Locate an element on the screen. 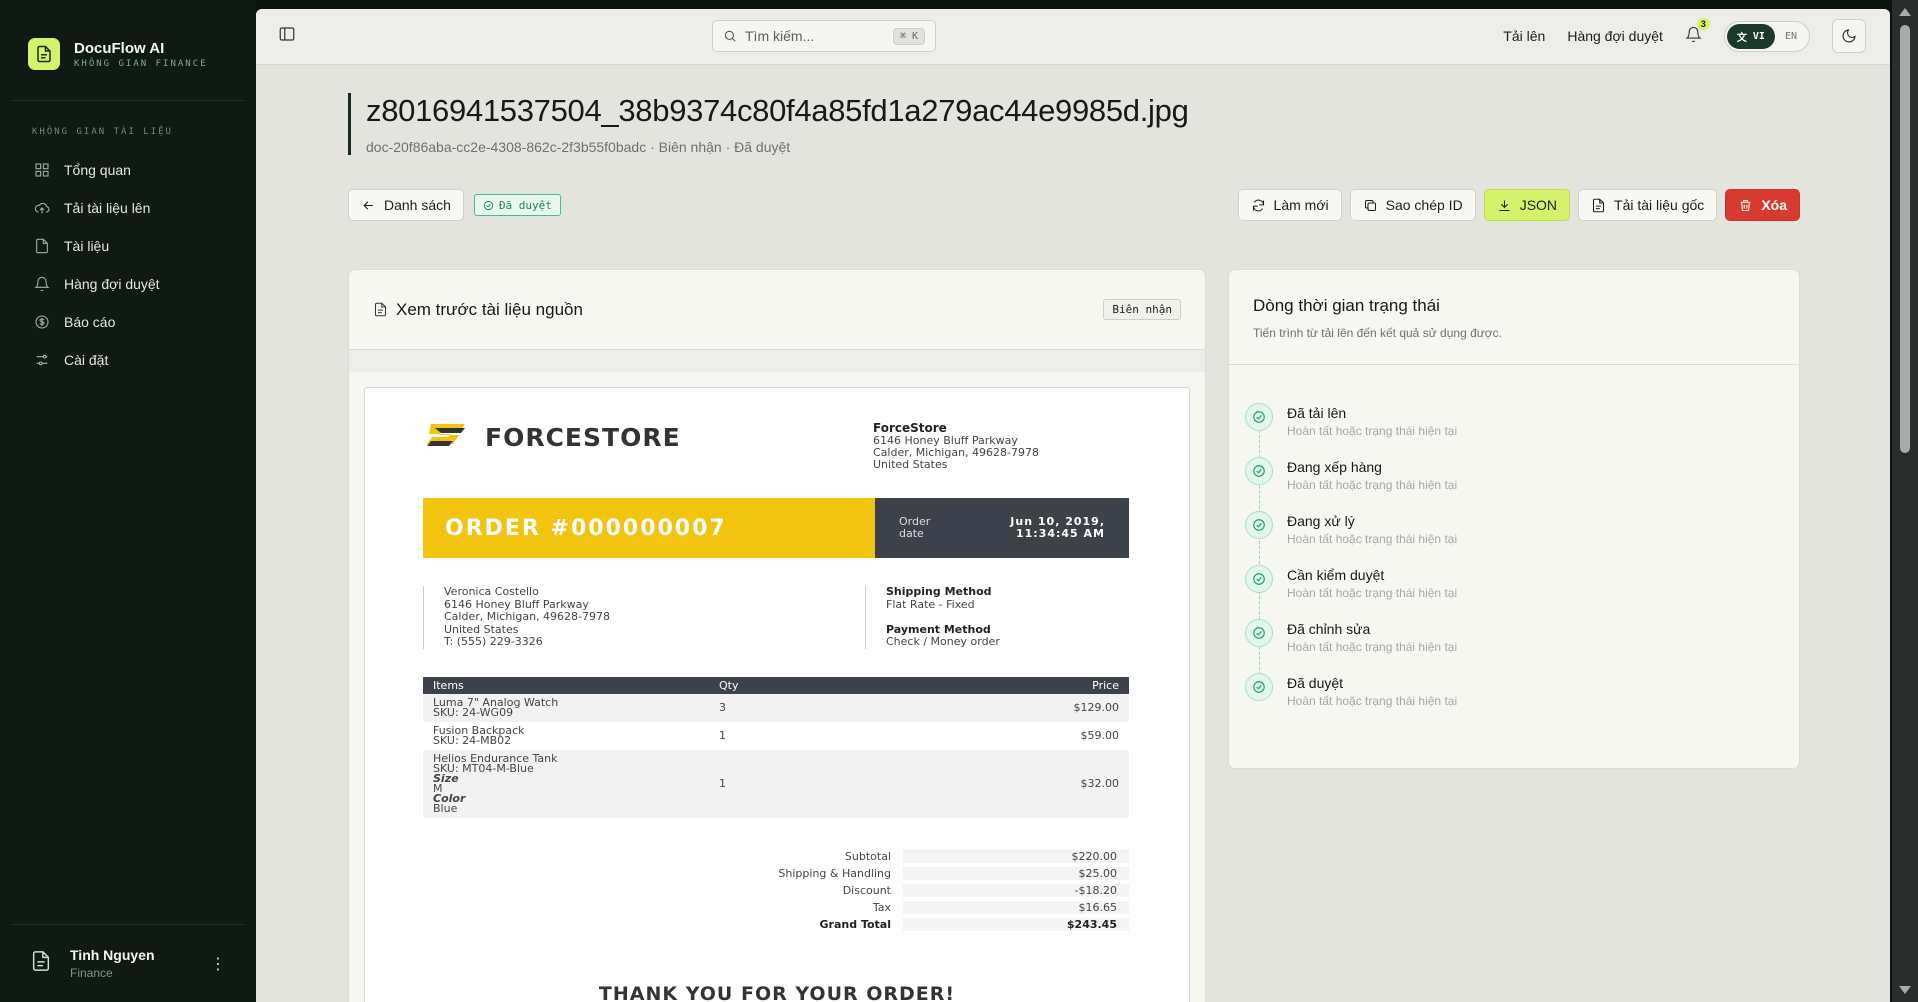 The image size is (1918, 1002). shipping-method-label: Shipping Method is located at coordinates (939, 591).